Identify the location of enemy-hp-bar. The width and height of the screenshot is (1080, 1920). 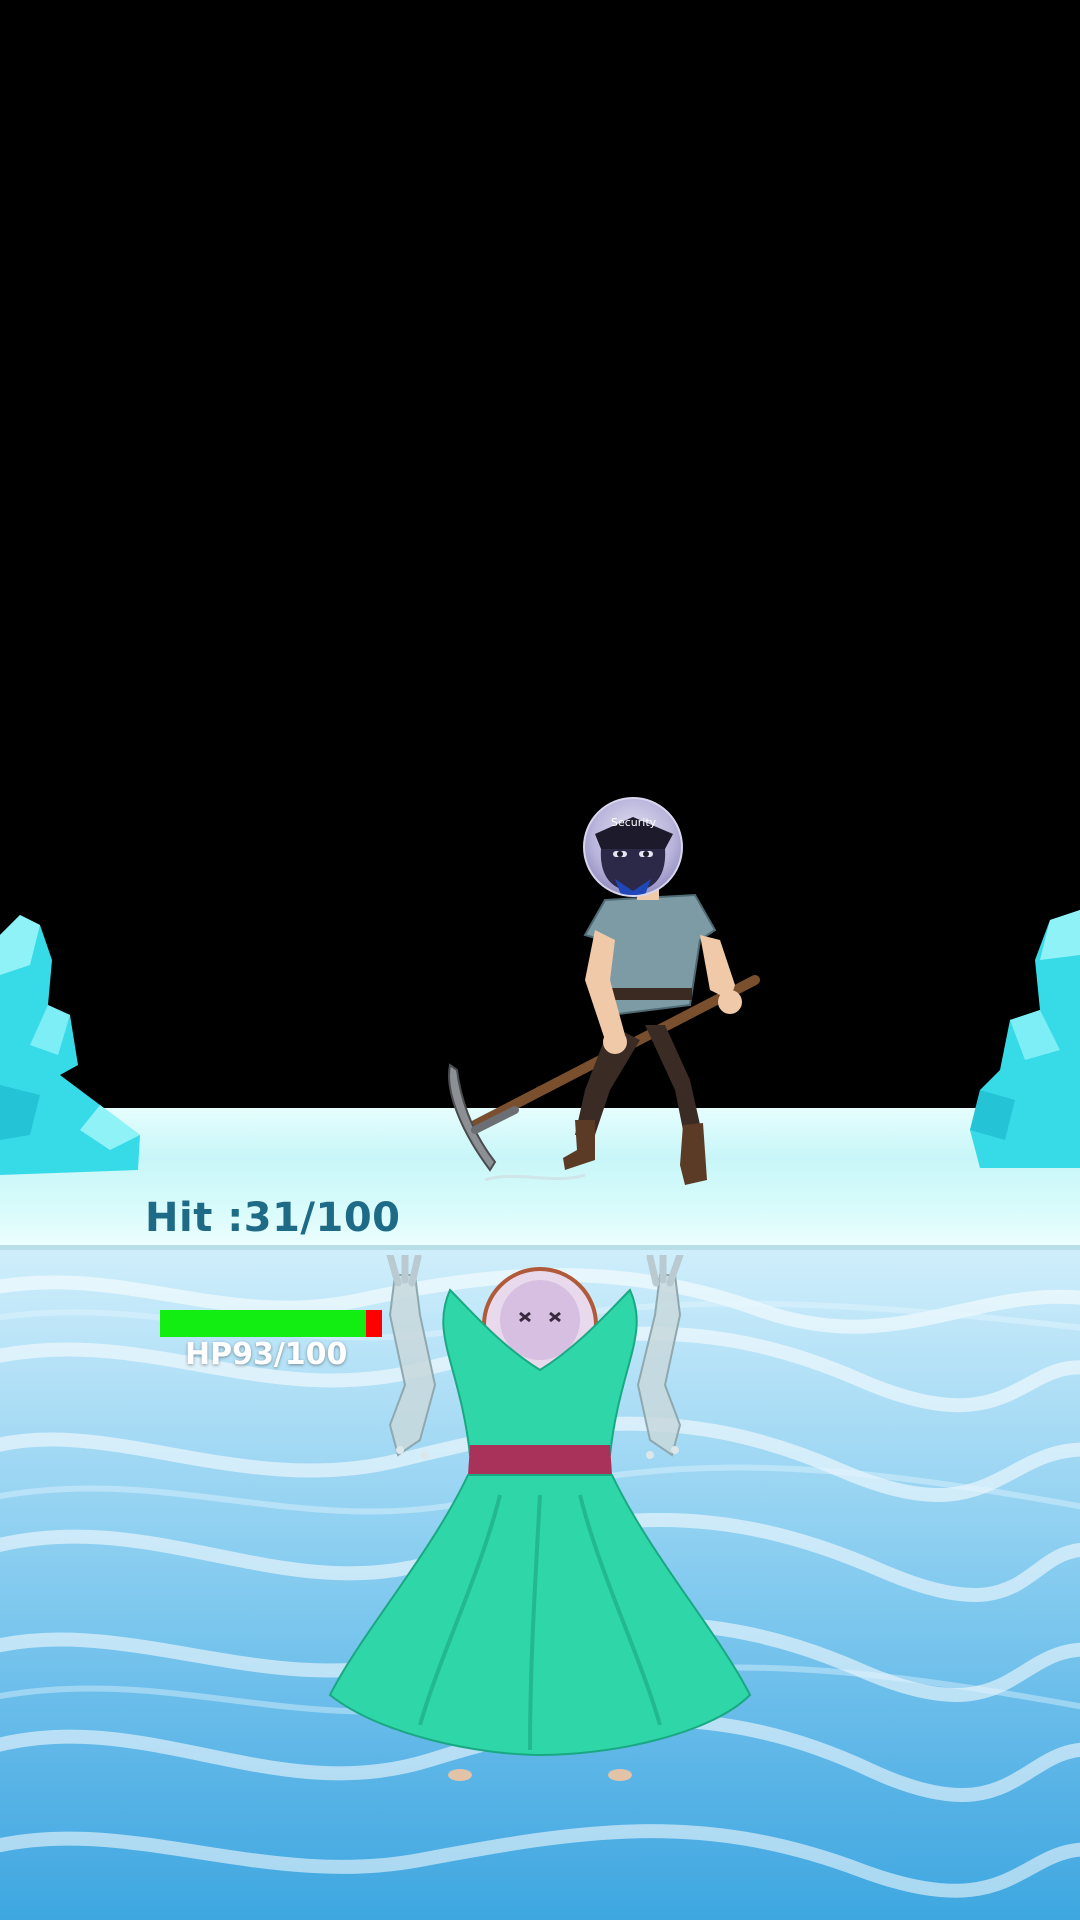
(271, 1323).